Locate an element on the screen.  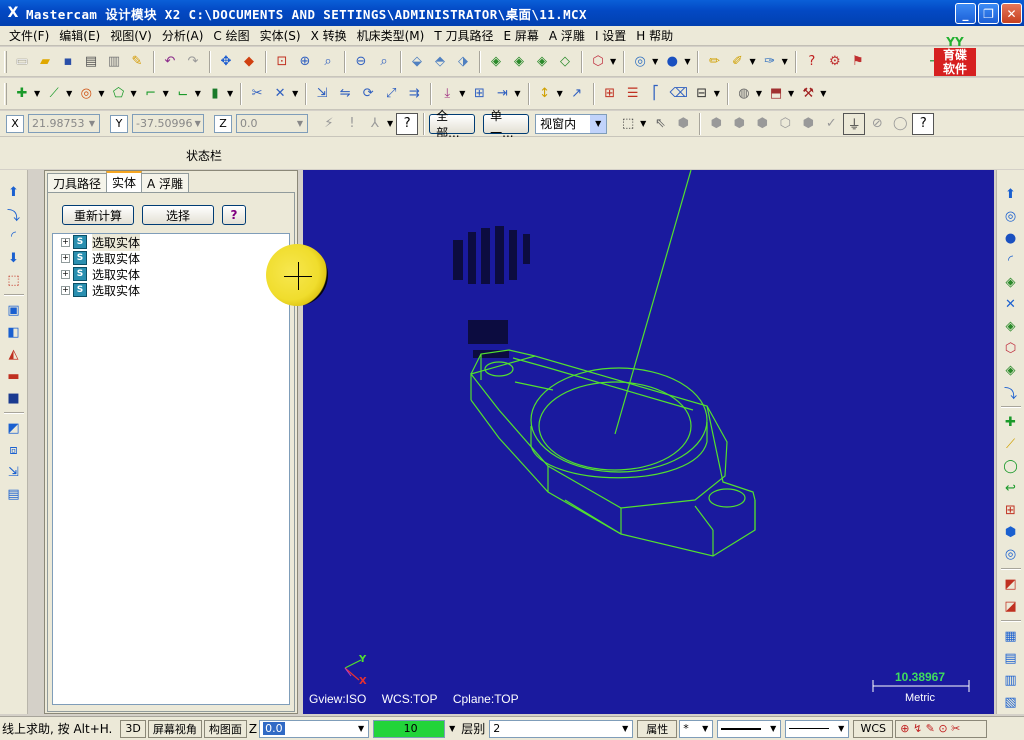
mirror-icon: ⇋ is located at coordinates (345, 94).